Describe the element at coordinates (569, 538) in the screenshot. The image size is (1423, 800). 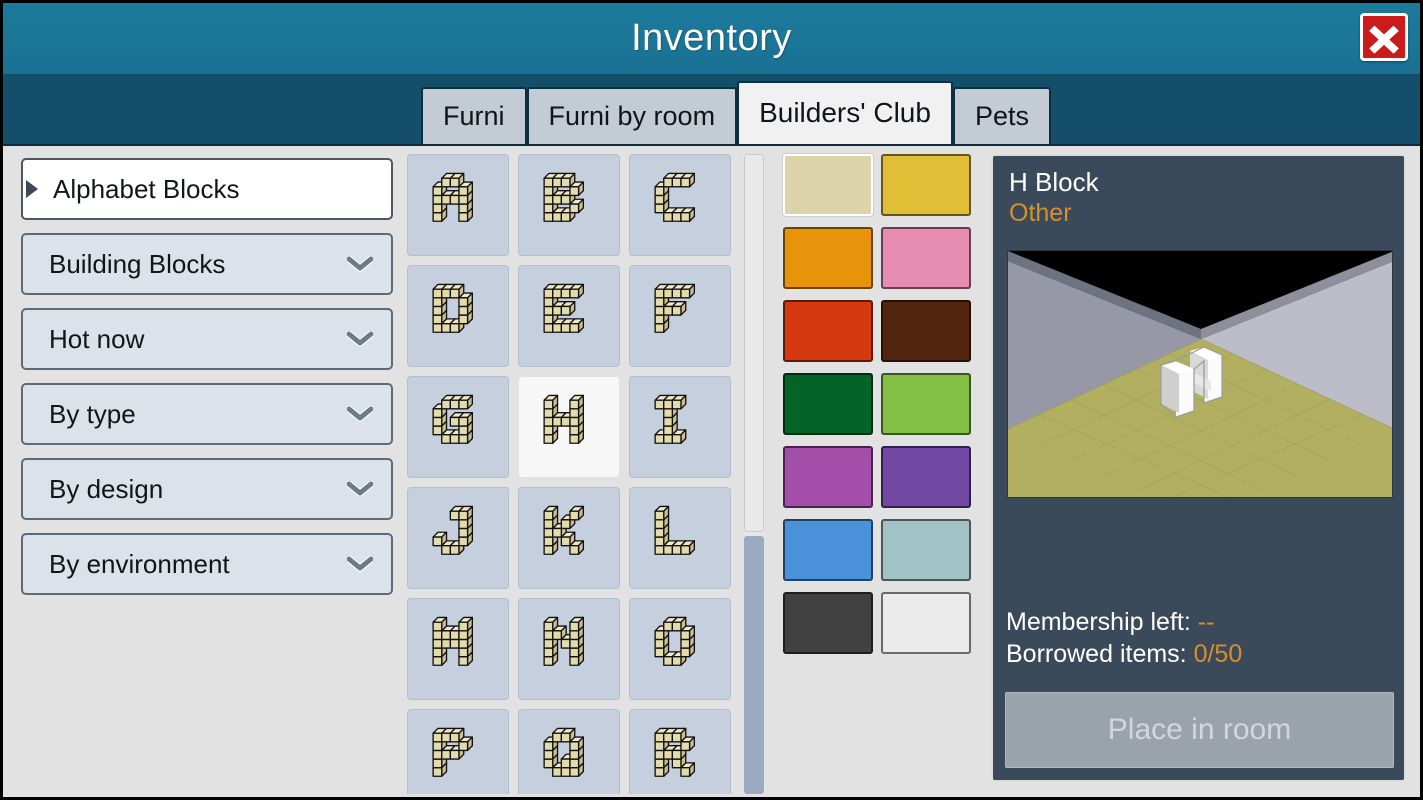
I see `grid-item-k-block` at that location.